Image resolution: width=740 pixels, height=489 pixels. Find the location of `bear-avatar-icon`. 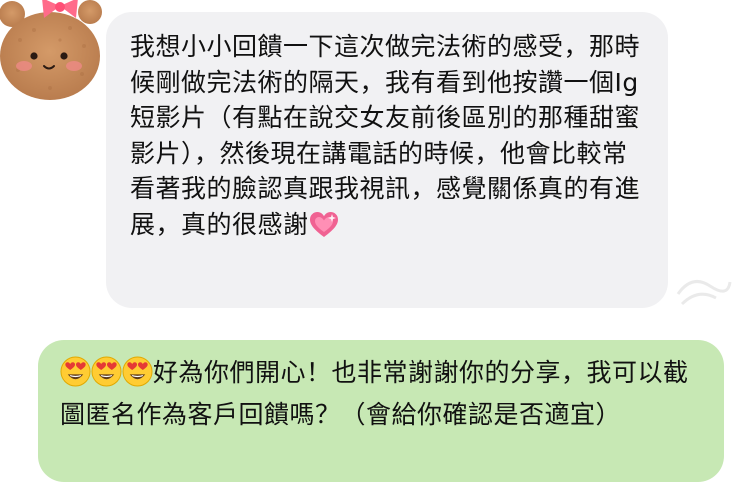

bear-avatar-icon is located at coordinates (51, 50).